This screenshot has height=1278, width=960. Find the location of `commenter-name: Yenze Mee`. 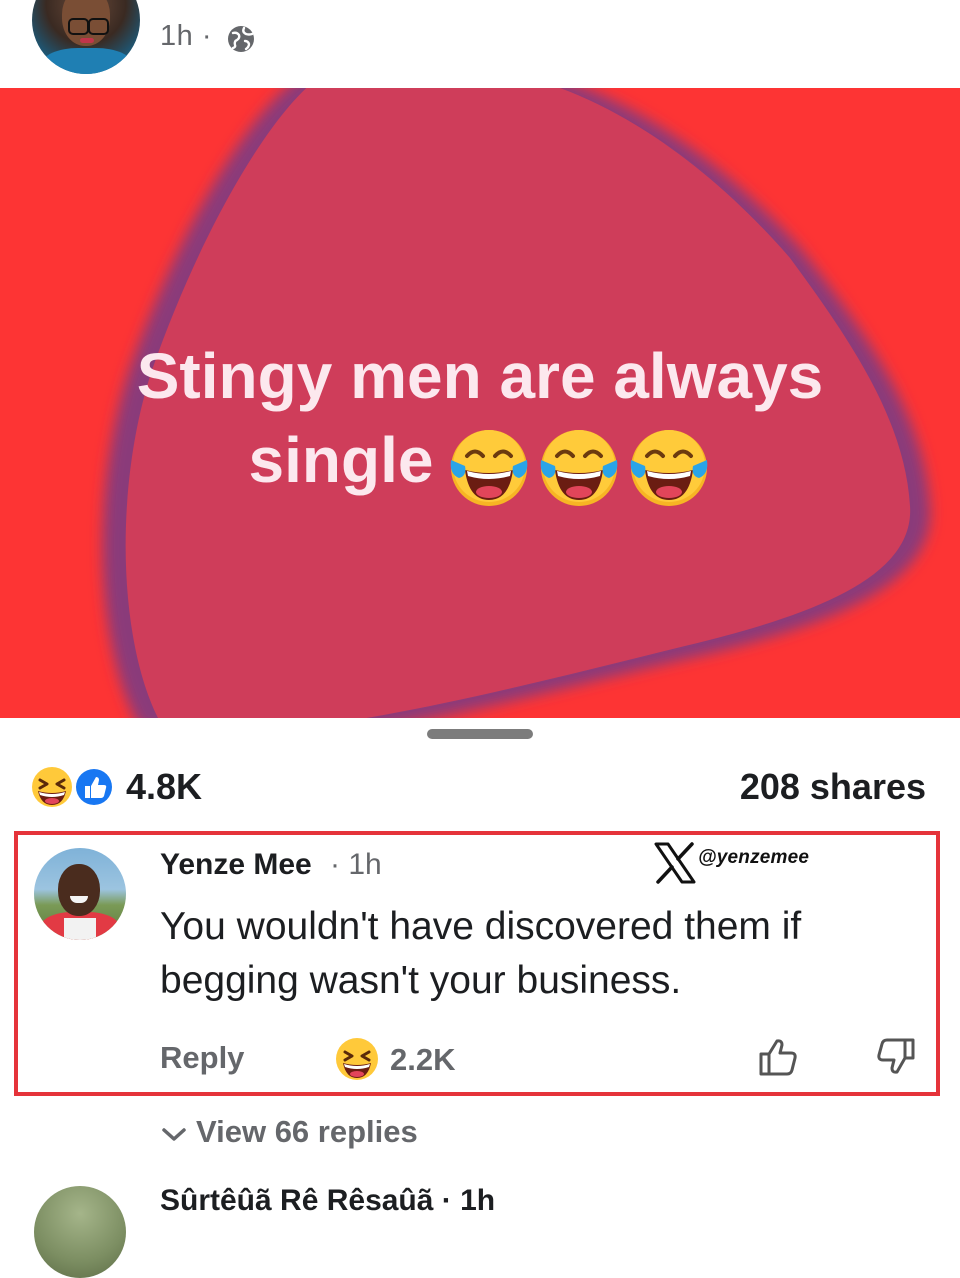

commenter-name: Yenze Mee is located at coordinates (236, 865).